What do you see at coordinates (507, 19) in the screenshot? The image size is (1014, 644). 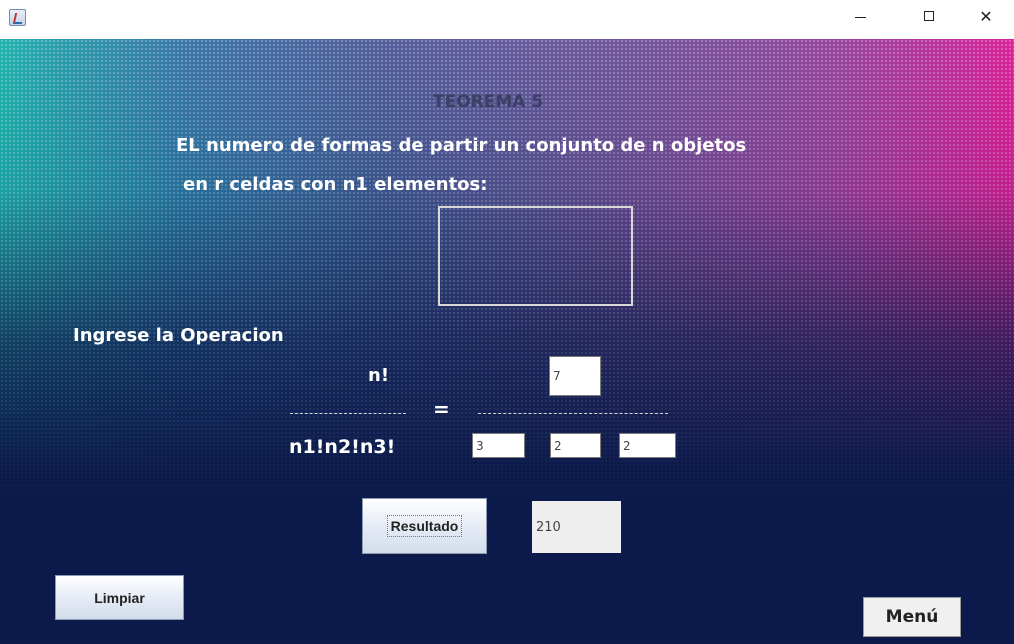 I see `title-bar: ✕` at bounding box center [507, 19].